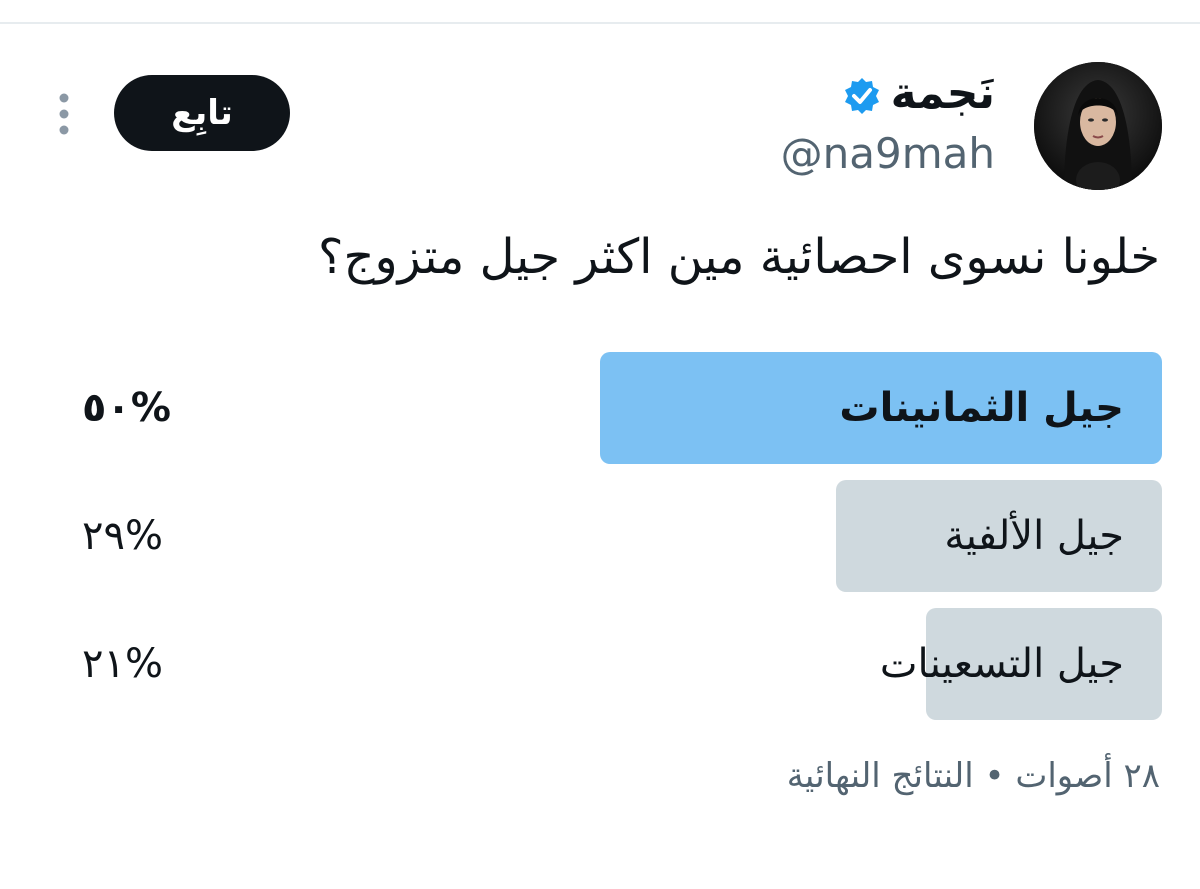  What do you see at coordinates (1034, 536) in the screenshot?
I see `poll-option-label: جيل الألفية` at bounding box center [1034, 536].